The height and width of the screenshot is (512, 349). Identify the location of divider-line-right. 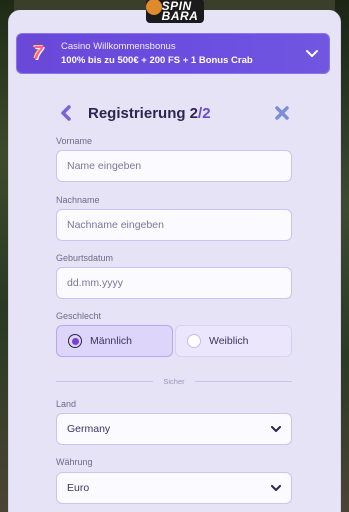
(243, 381).